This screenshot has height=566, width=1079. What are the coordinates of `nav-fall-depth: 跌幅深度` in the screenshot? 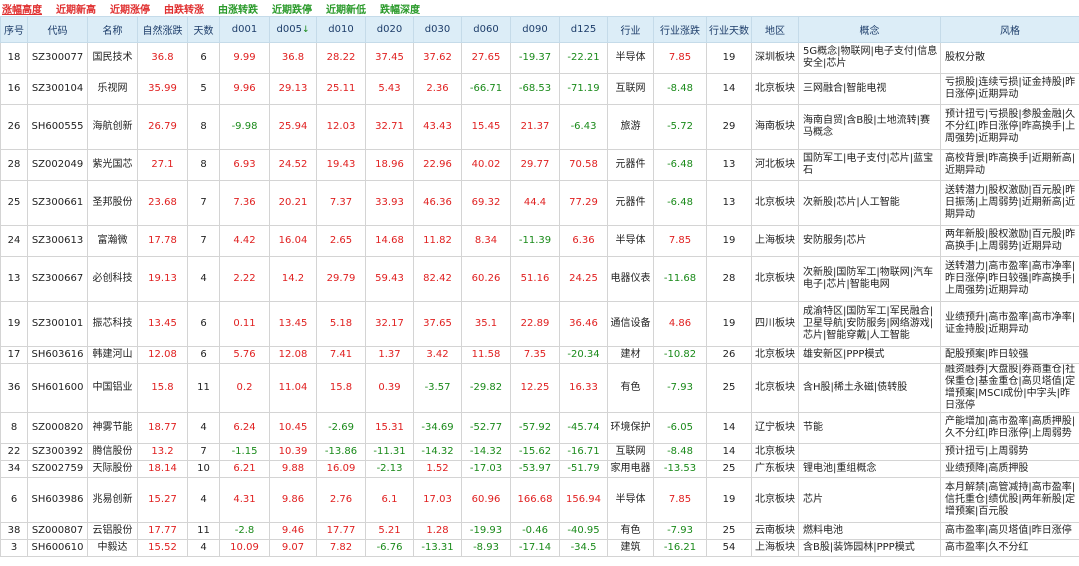 It's located at (400, 8).